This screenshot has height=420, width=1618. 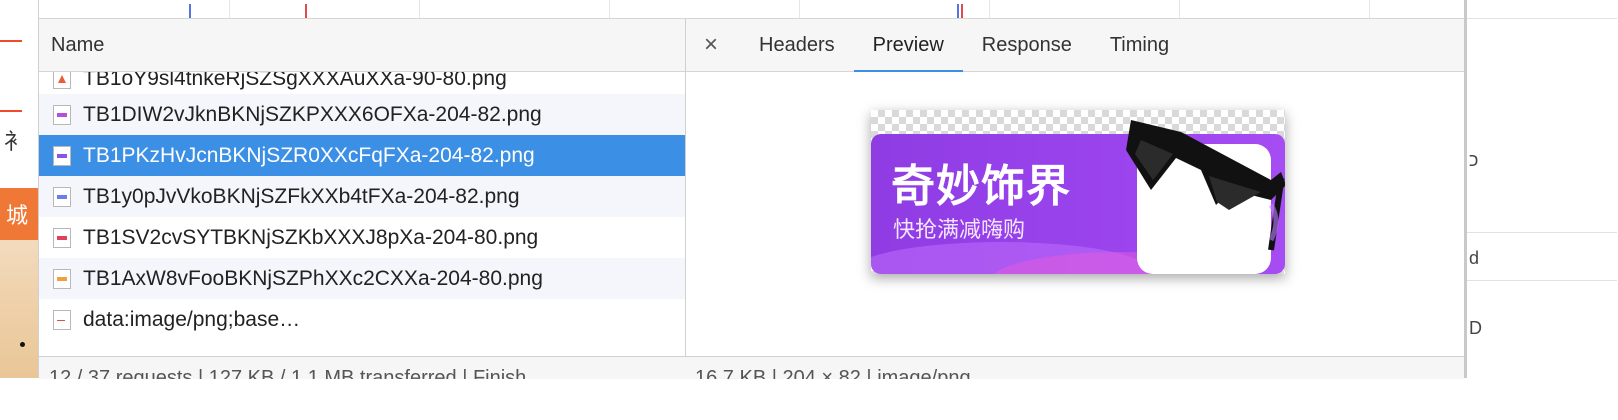 What do you see at coordinates (797, 45) in the screenshot?
I see `tab-headers: Headers` at bounding box center [797, 45].